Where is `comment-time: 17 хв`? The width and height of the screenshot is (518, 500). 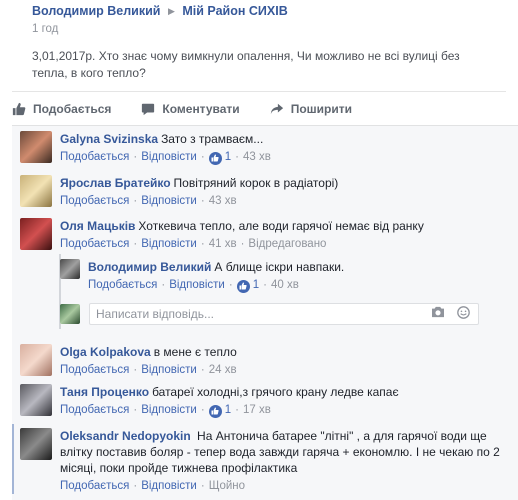 comment-time: 17 хв is located at coordinates (257, 410).